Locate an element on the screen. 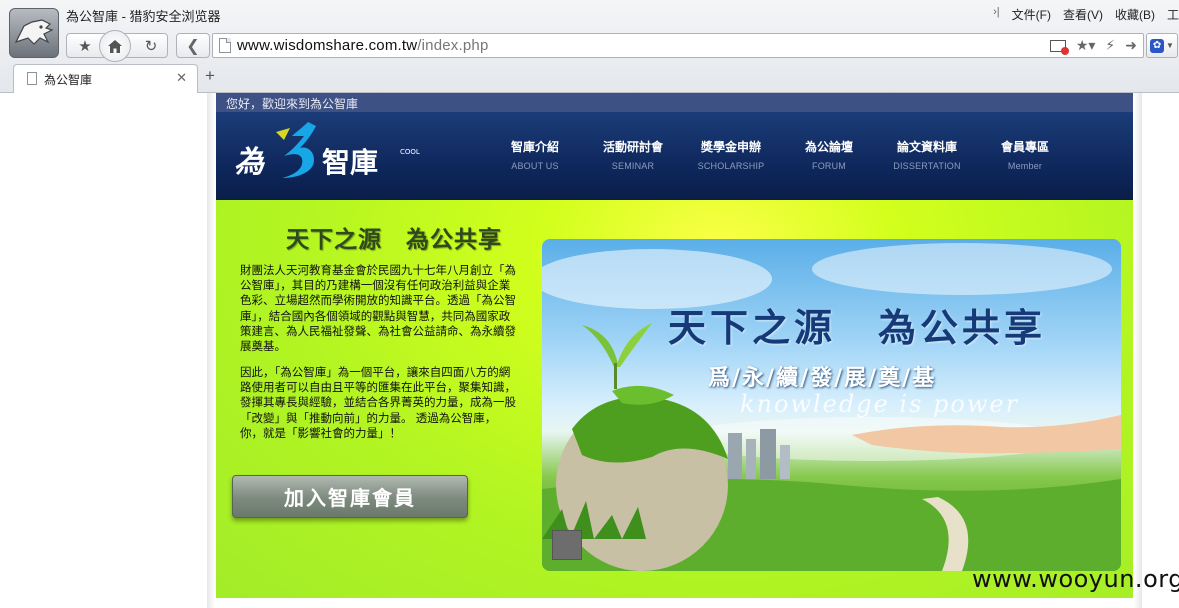 The width and height of the screenshot is (1179, 608). block-popup-icon is located at coordinates (1059, 47).